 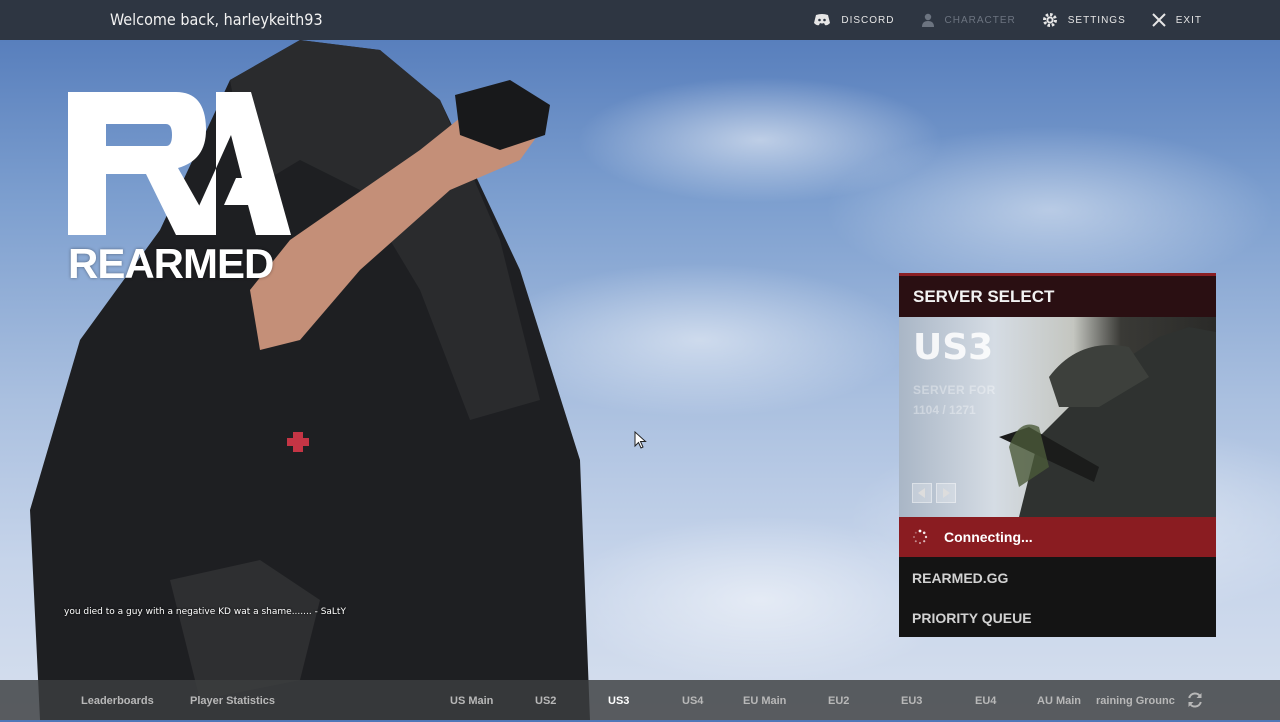 I want to click on server-tab-eu2: EU2, so click(x=838, y=700).